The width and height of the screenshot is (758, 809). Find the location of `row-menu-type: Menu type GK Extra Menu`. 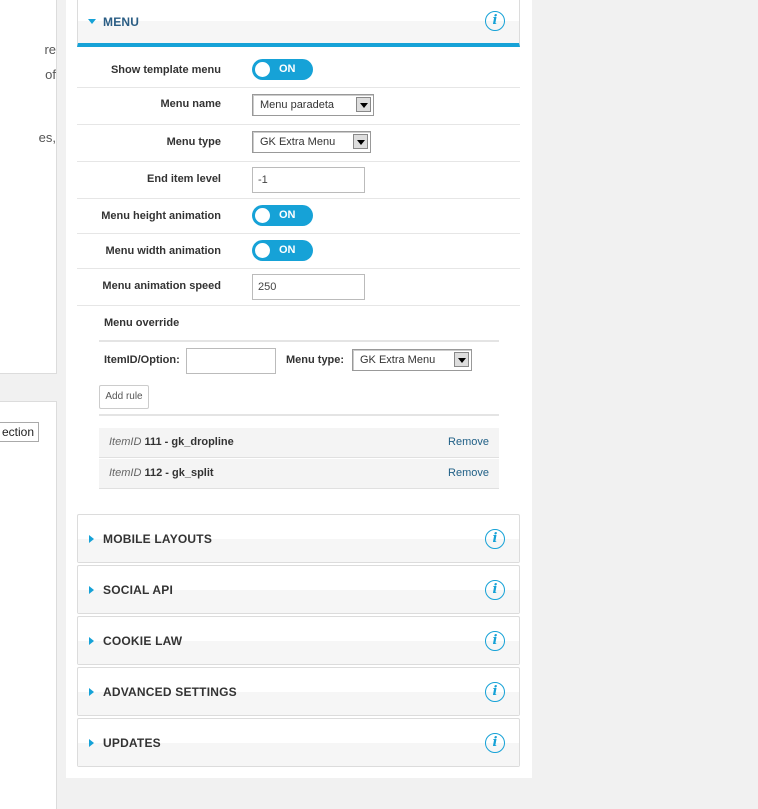

row-menu-type: Menu type GK Extra Menu is located at coordinates (298, 143).